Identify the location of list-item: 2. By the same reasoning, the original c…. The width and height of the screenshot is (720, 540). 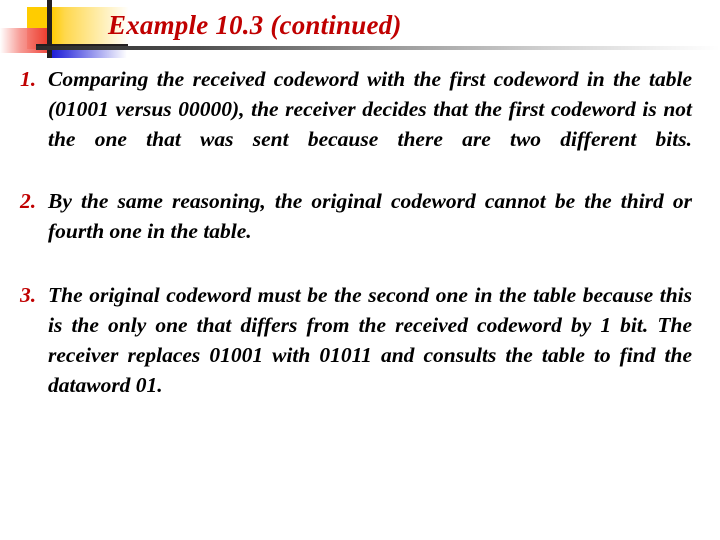
(360, 216).